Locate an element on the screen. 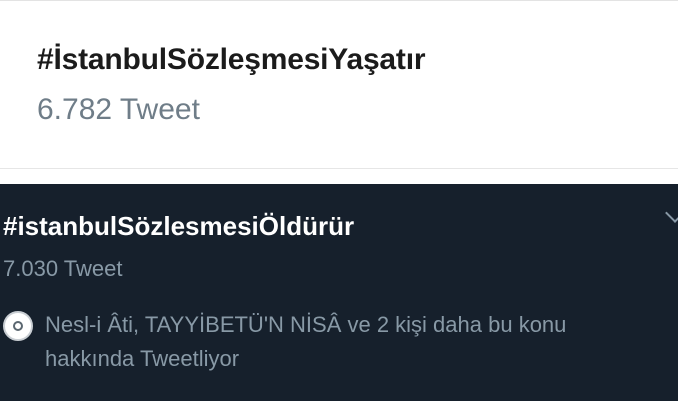 This screenshot has width=678, height=401. section-divider is located at coordinates (339, 176).